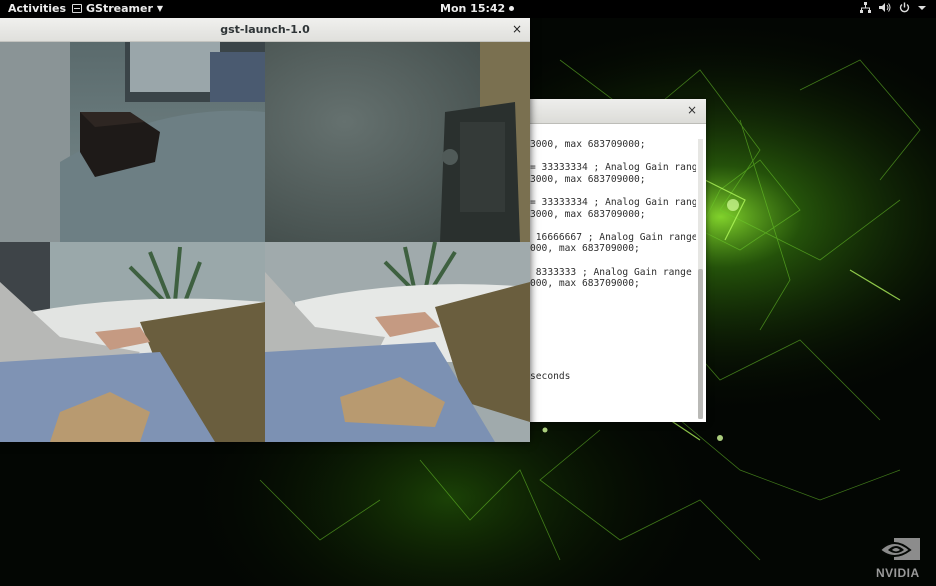  I want to click on nvidia-brand-label: NVIDIA, so click(898, 573).